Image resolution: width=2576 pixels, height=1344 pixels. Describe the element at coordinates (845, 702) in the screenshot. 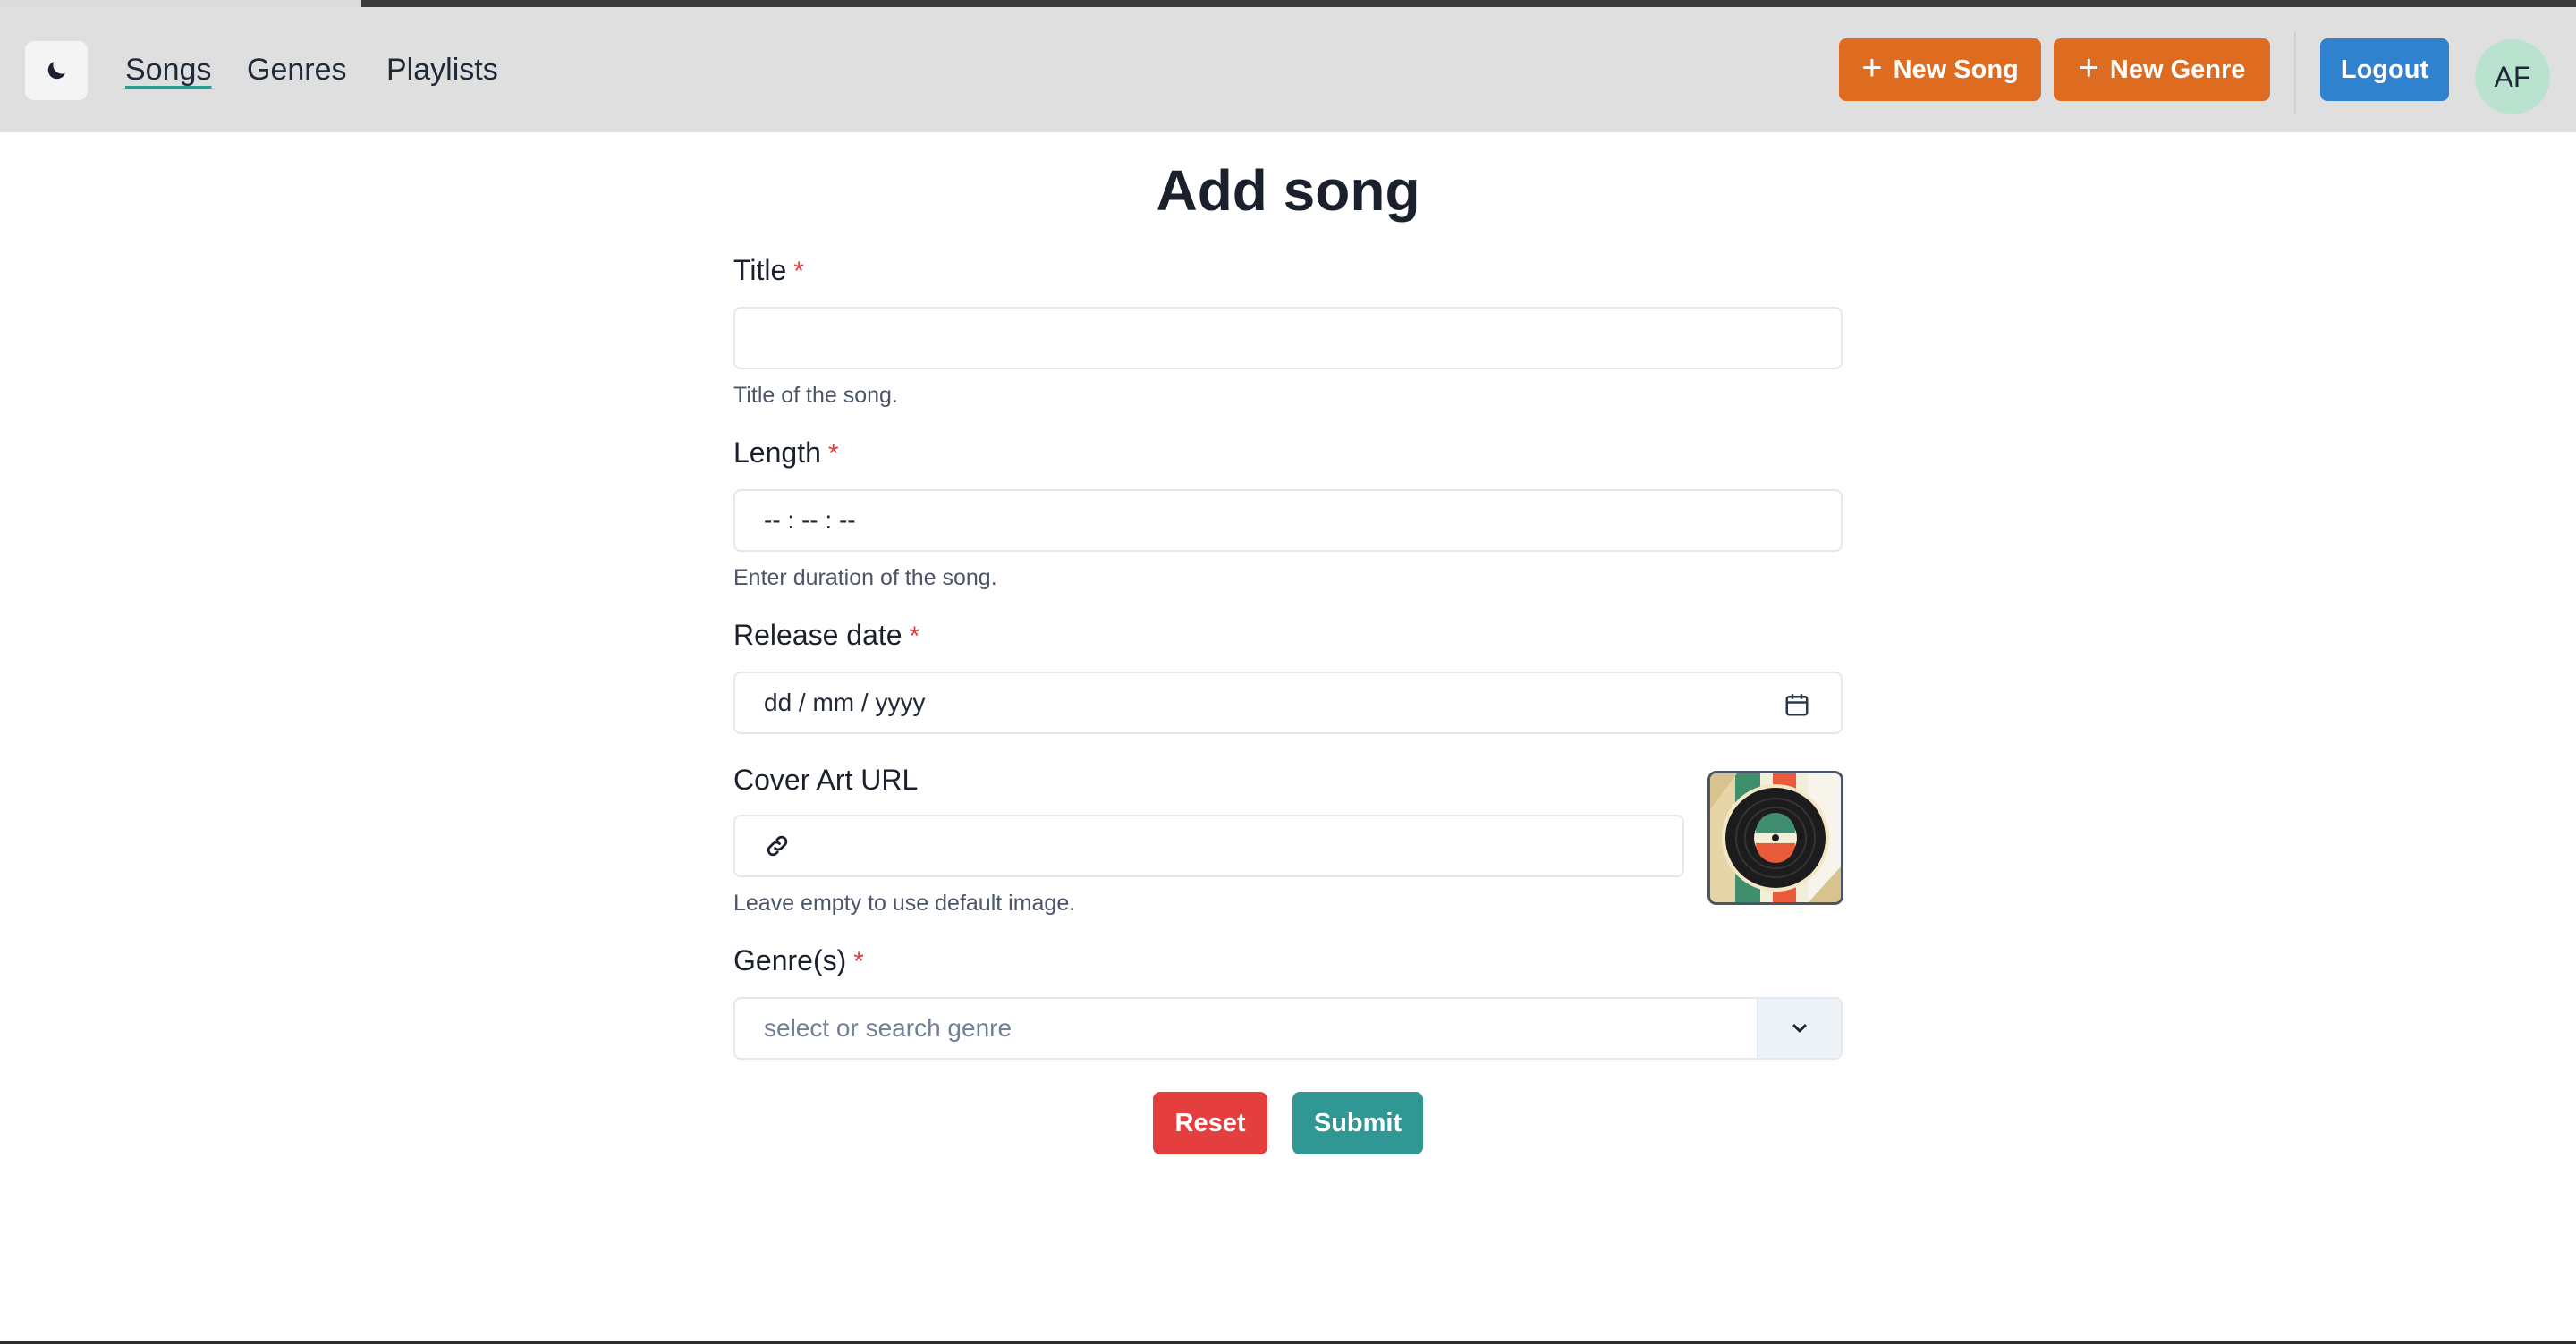

I see `release-date-placeholder: dd / mm / yyyy` at that location.